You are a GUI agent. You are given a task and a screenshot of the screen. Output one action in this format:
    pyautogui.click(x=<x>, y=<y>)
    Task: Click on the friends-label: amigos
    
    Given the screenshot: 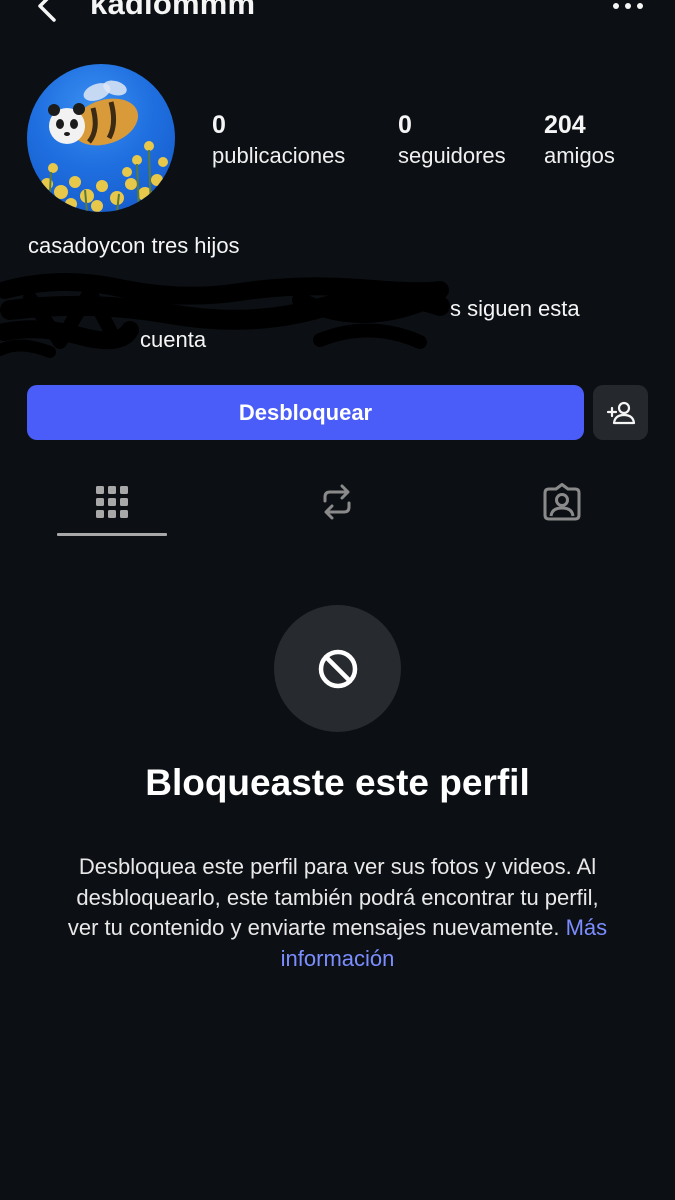 What is the action you would take?
    pyautogui.click(x=579, y=155)
    